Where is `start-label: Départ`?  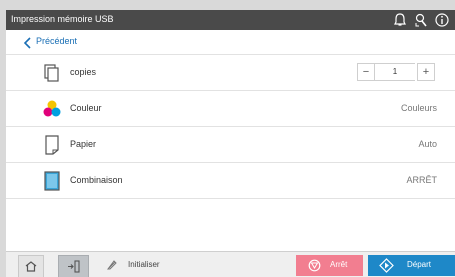 start-label: Départ is located at coordinates (419, 264).